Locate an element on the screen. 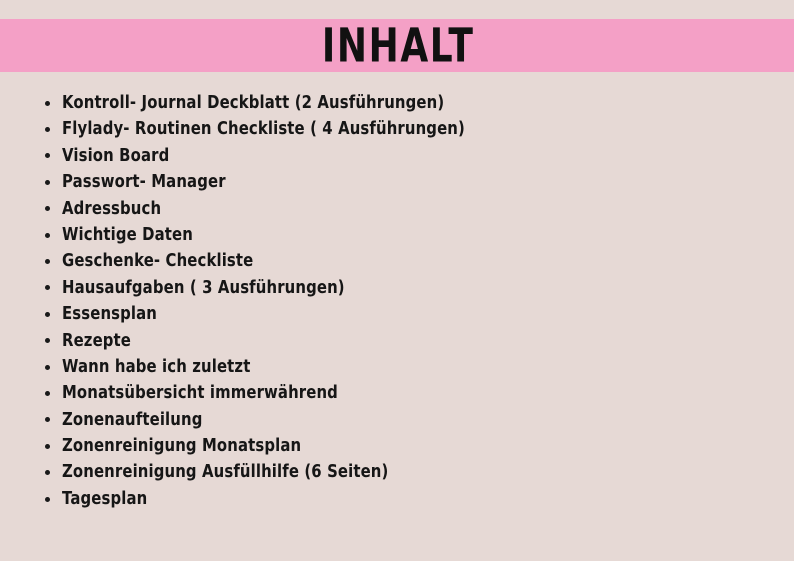  page-title: INHALT is located at coordinates (398, 45).